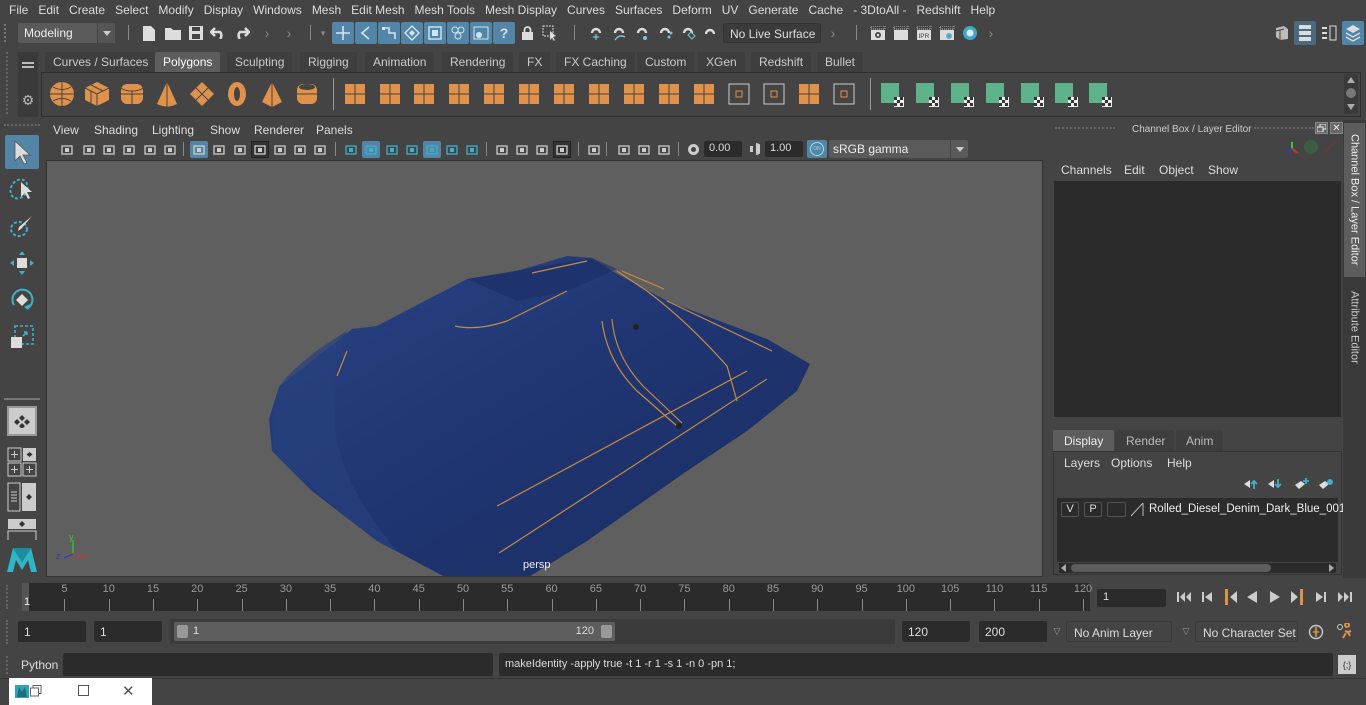  Describe the element at coordinates (22, 189) in the screenshot. I see `lasso-tool` at that location.